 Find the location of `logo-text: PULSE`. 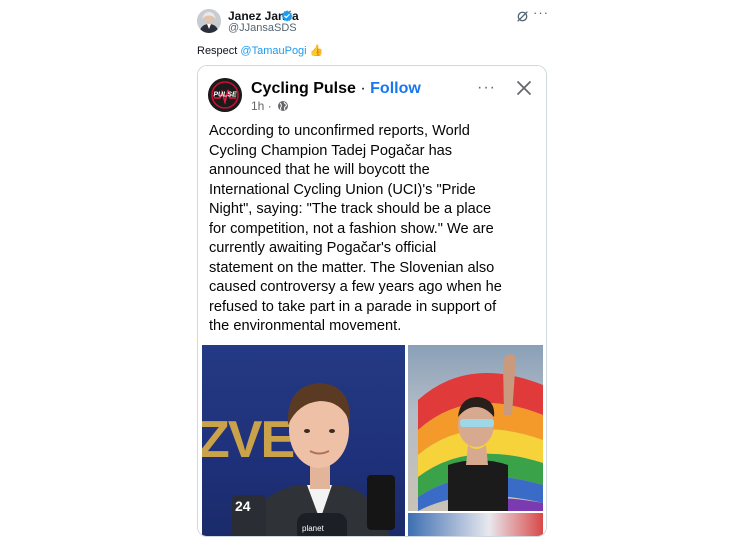

logo-text: PULSE is located at coordinates (225, 95).